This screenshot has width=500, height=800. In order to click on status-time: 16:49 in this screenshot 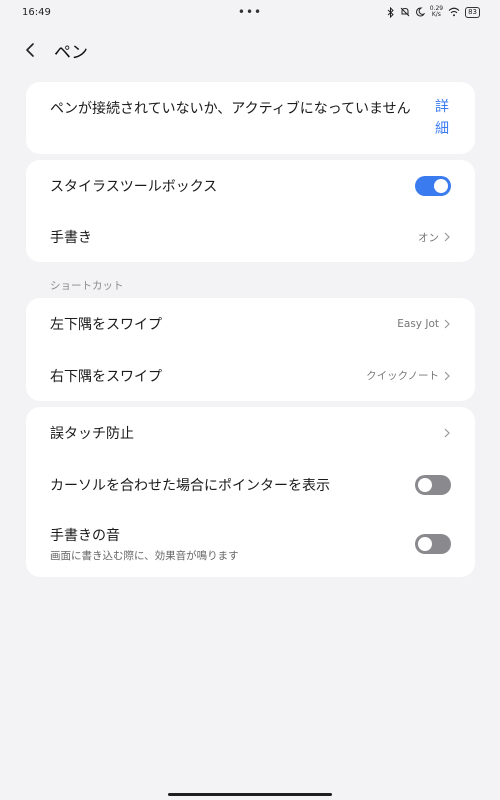, I will do `click(36, 12)`.